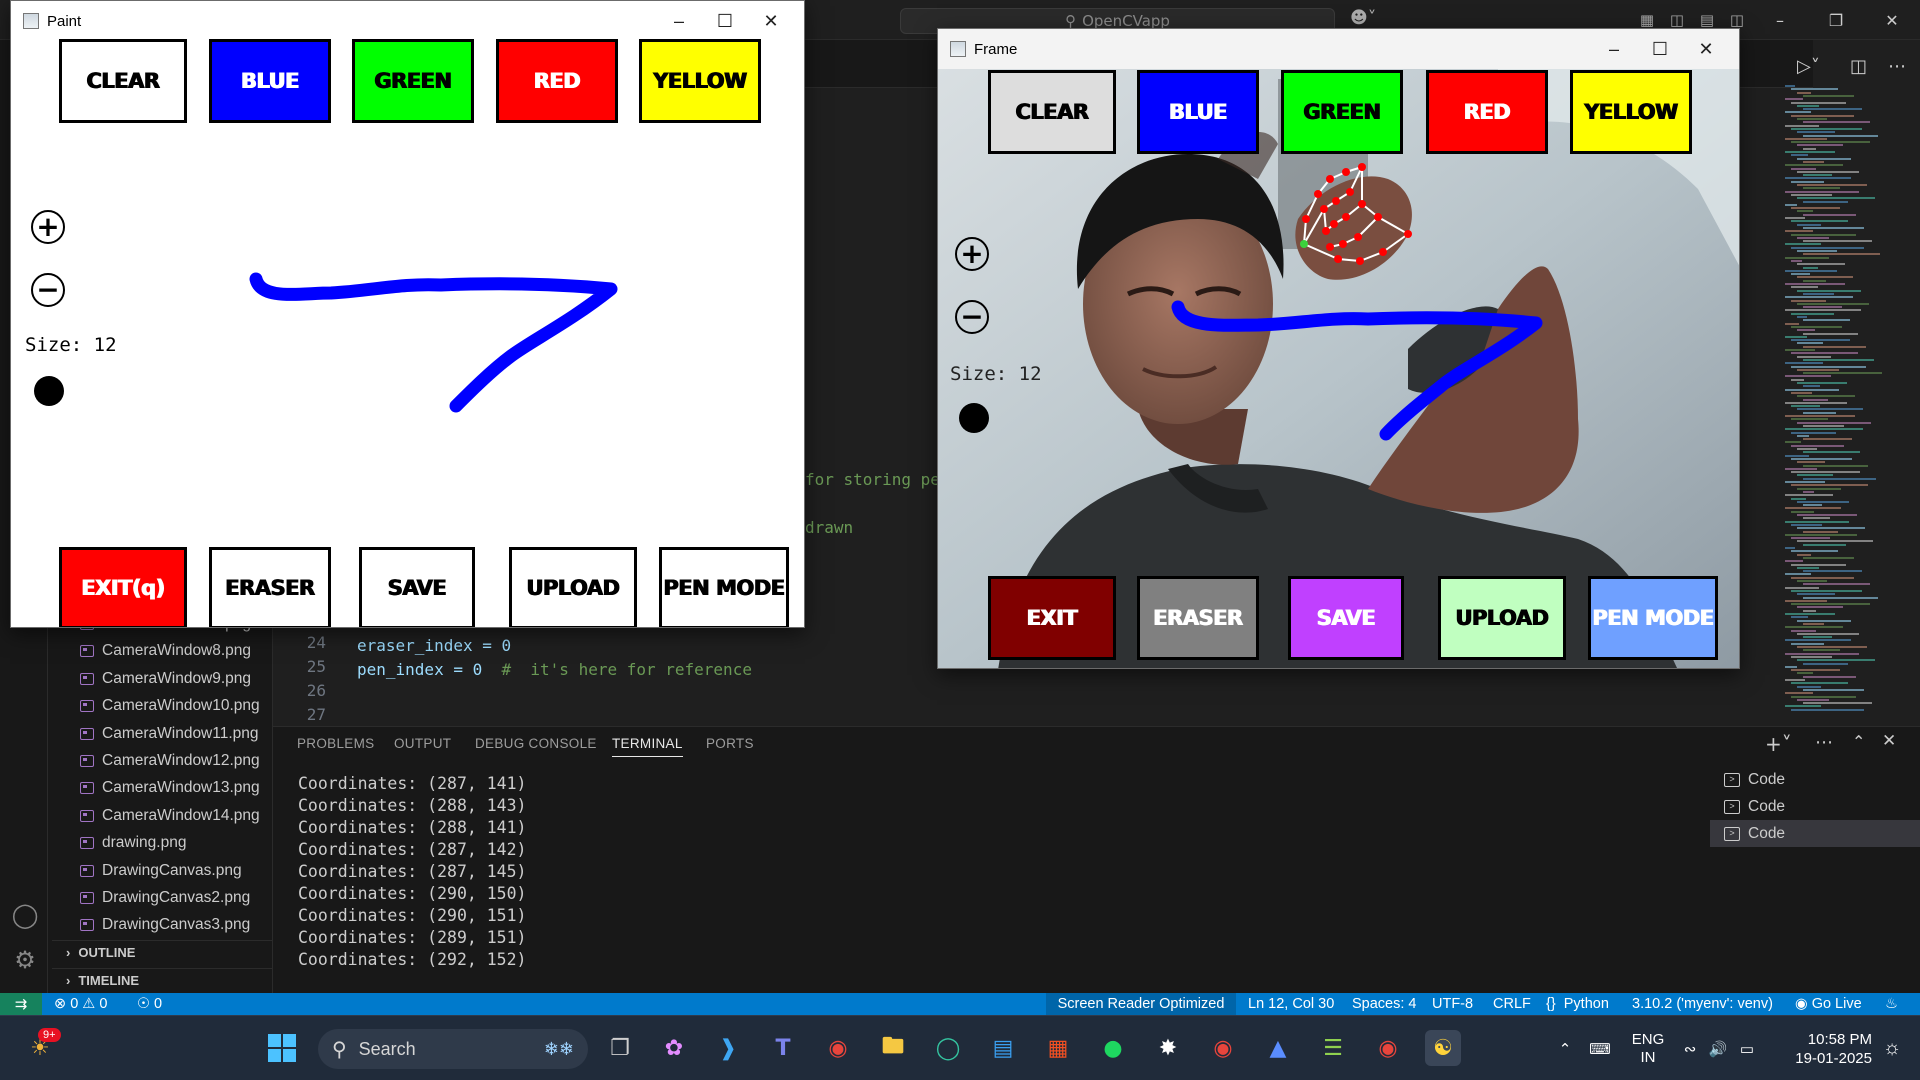 This screenshot has height=1080, width=1920. Describe the element at coordinates (1168, 1048) in the screenshot. I see `chatgpt-icon: ✸` at that location.